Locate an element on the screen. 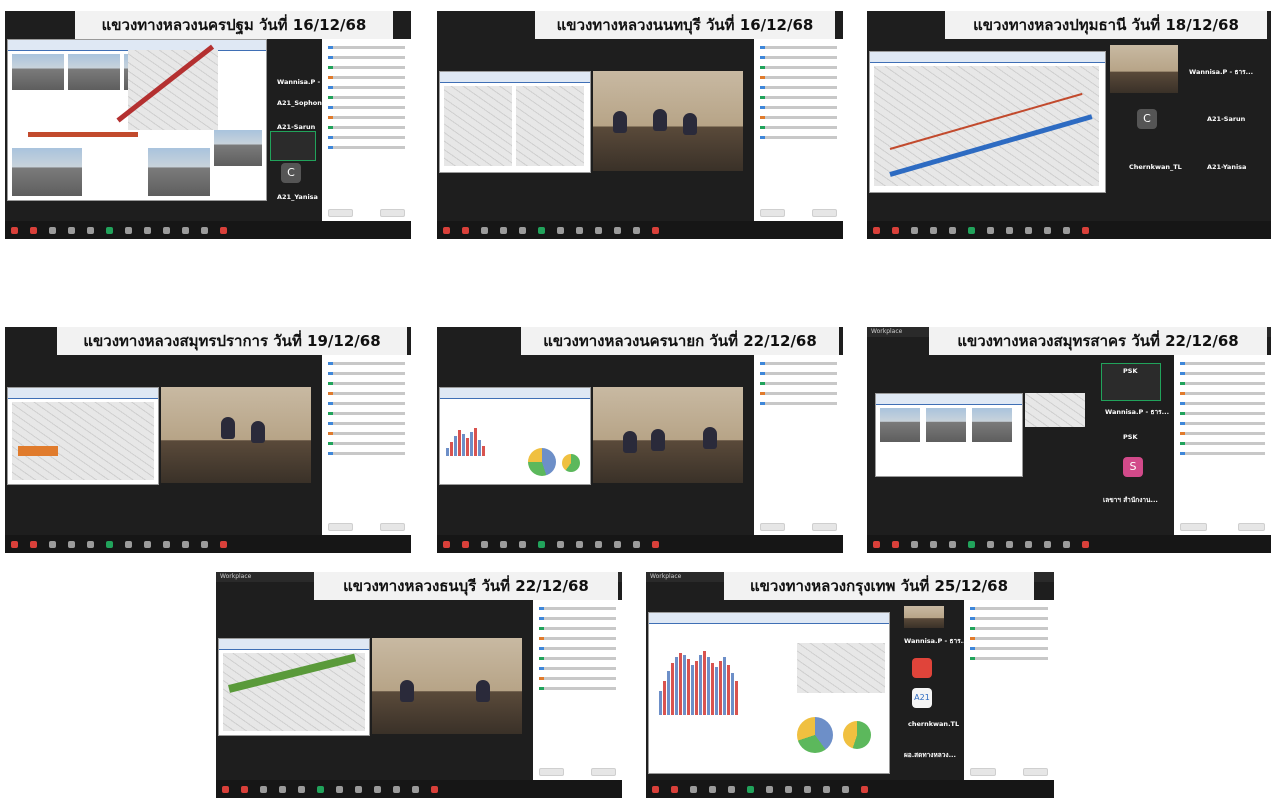  tile-banner: แขวงทางหลวงสมุทรปราการ วันที่ 19/12/68 is located at coordinates (232, 341).